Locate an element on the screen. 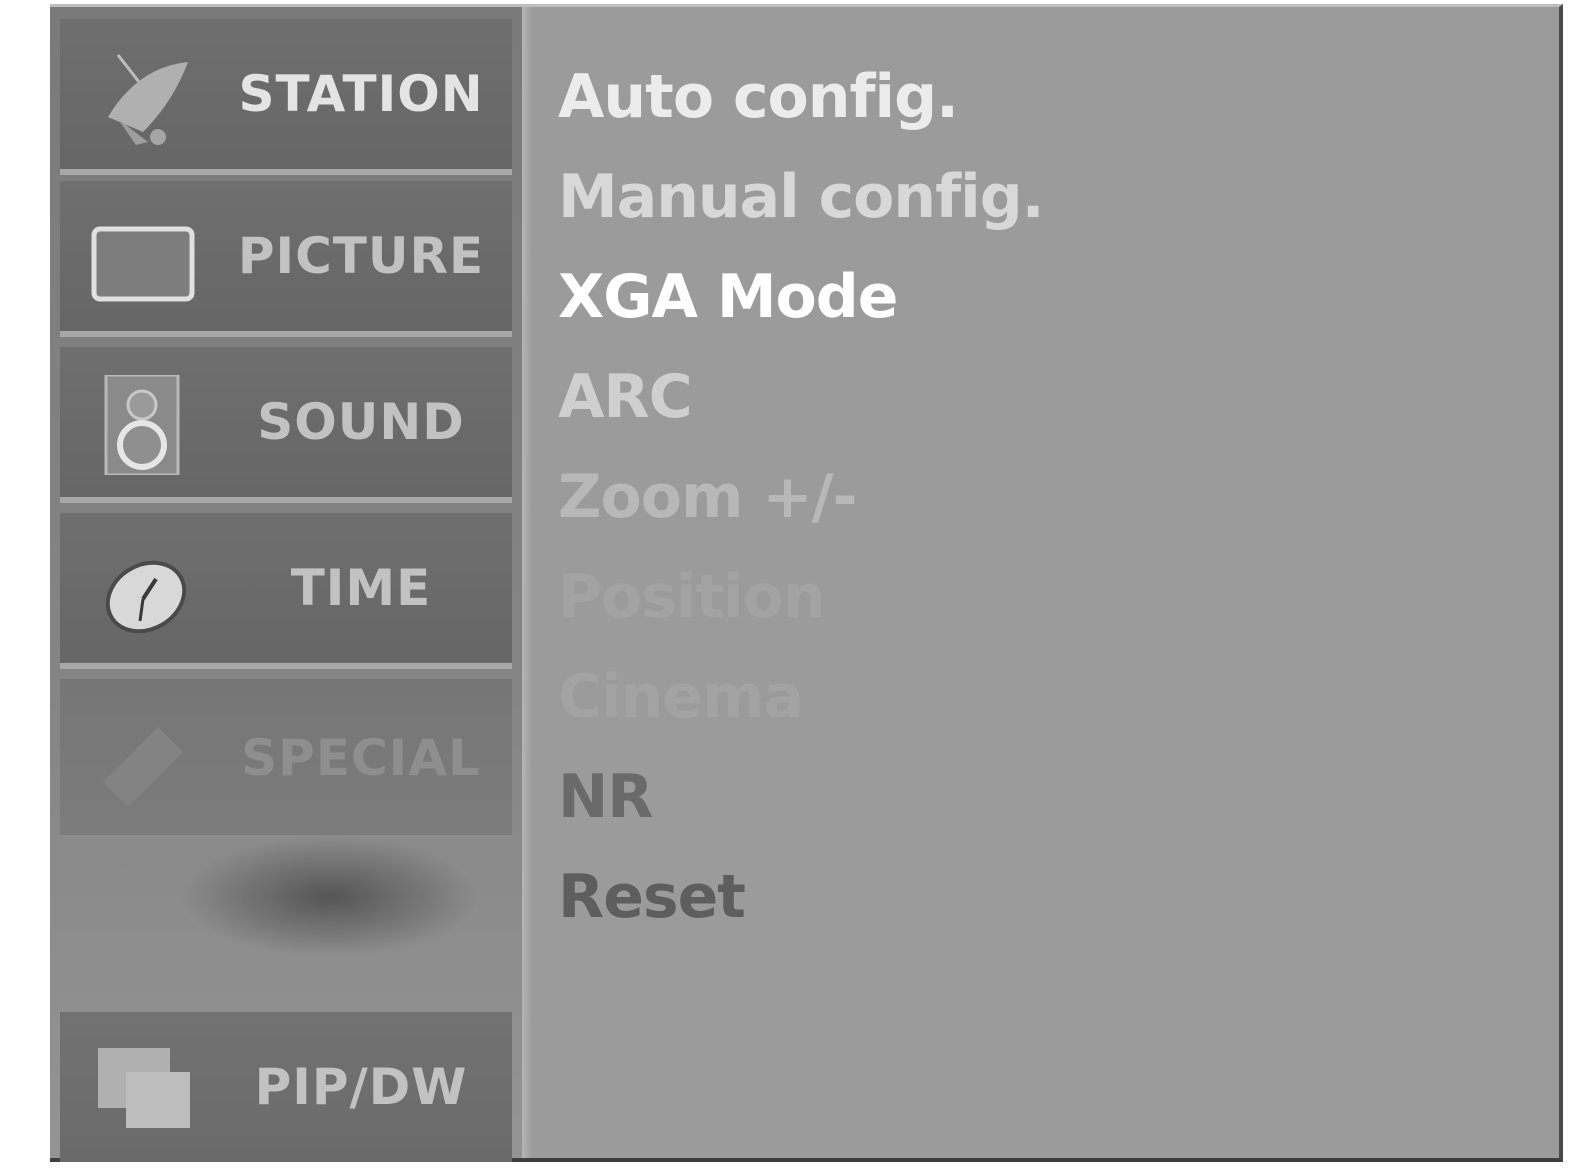 This screenshot has height=1170, width=1577. menu-item-auto-config: Auto config. is located at coordinates (758, 97).